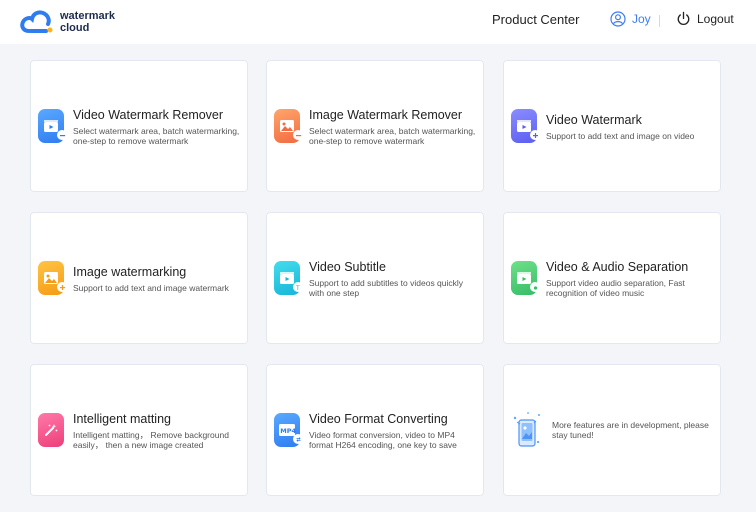 This screenshot has width=756, height=512. What do you see at coordinates (618, 19) in the screenshot?
I see `user-icon` at bounding box center [618, 19].